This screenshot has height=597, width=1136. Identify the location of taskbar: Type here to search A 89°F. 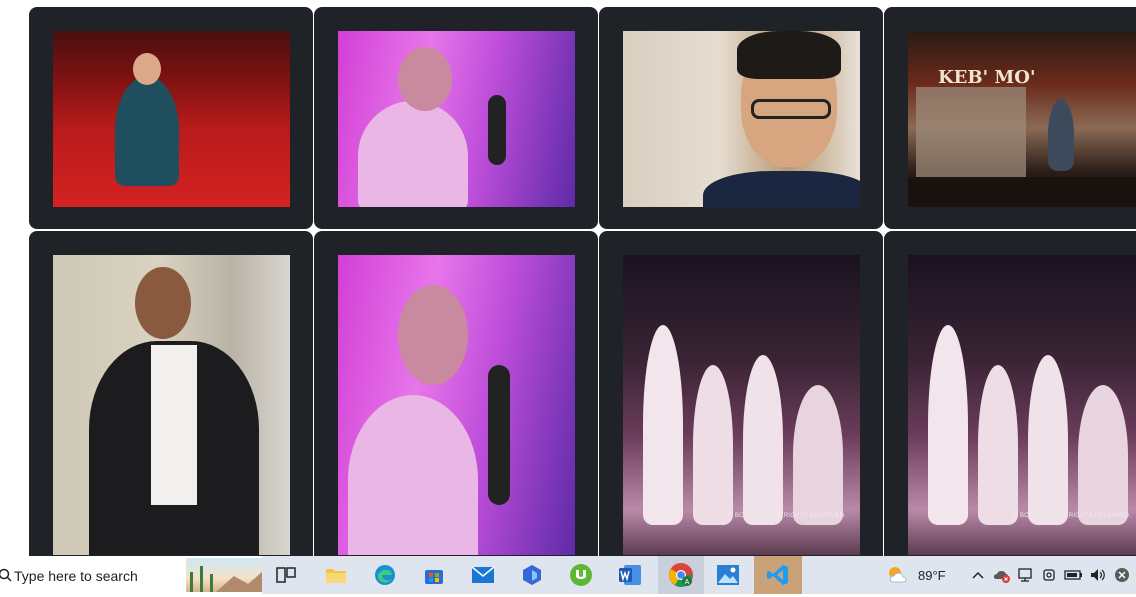
(568, 575).